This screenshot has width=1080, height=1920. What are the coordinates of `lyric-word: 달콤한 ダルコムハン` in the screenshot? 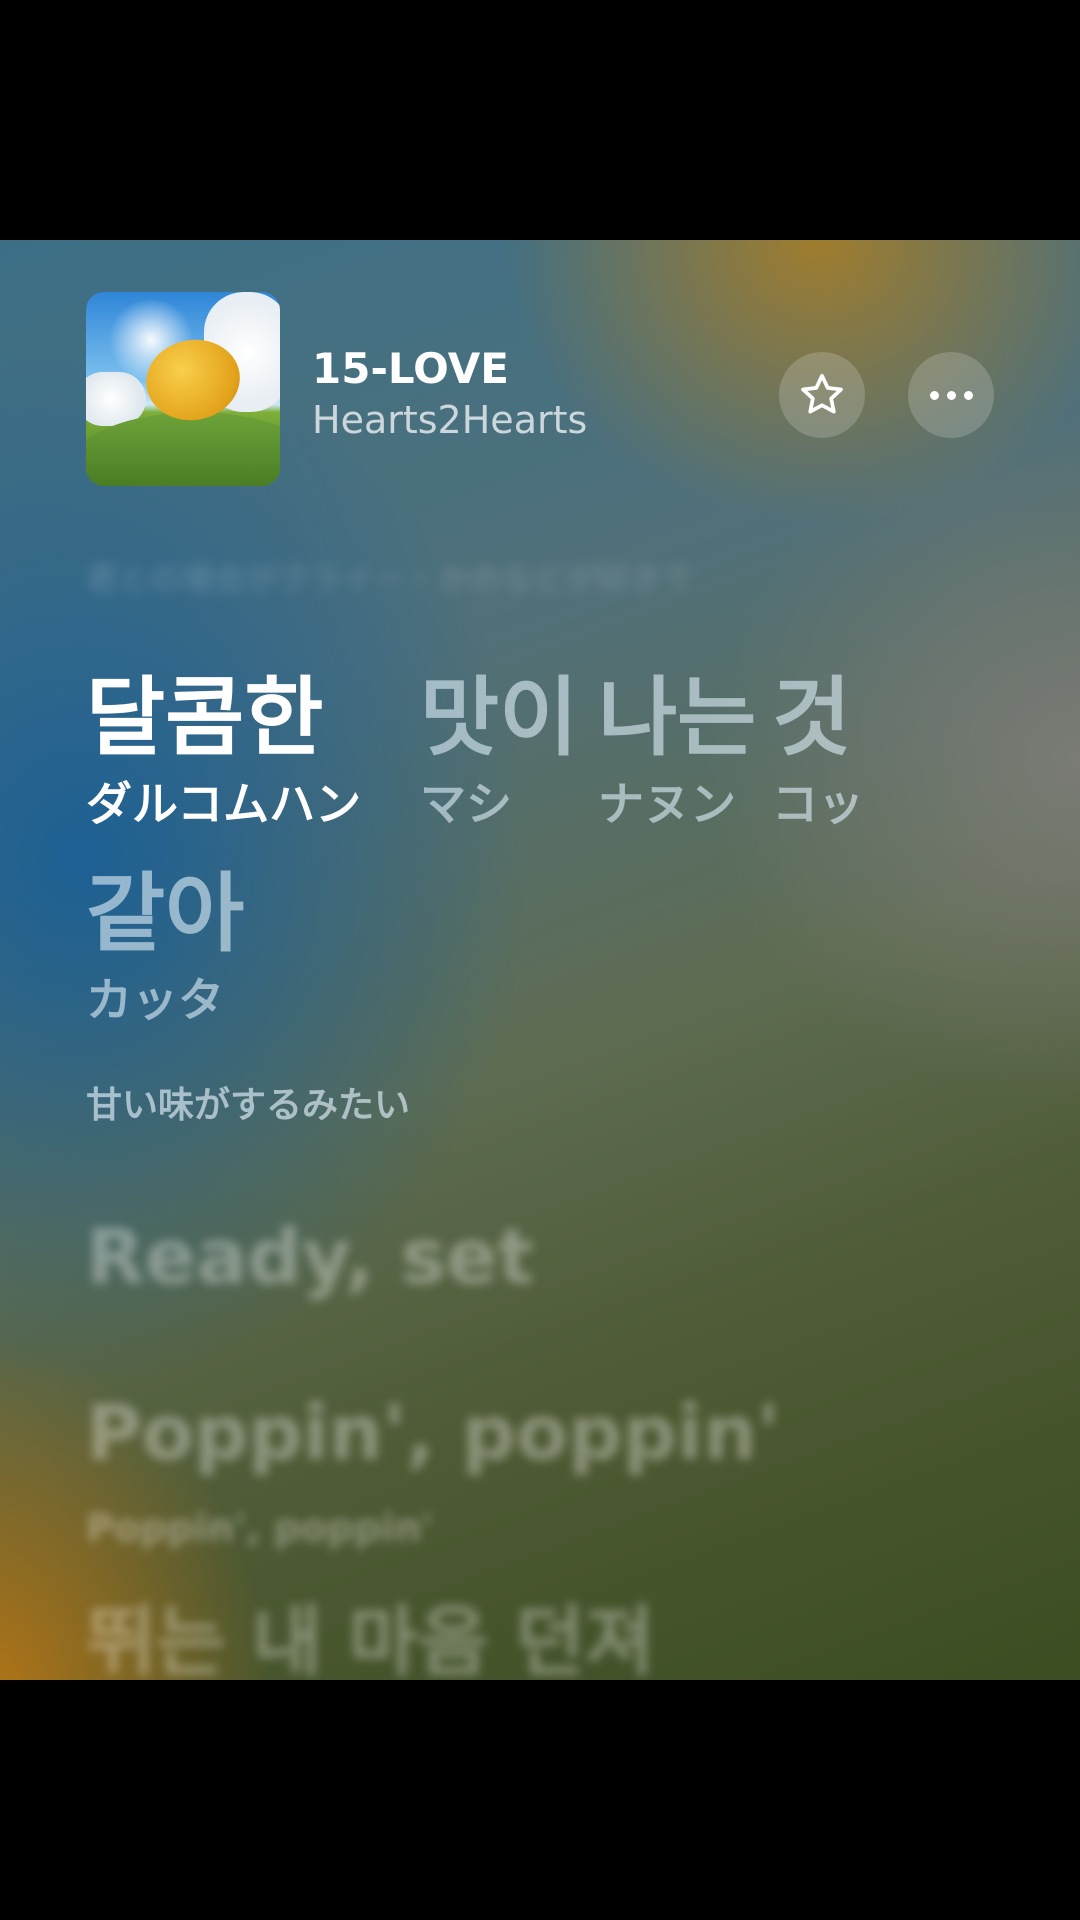 It's located at (223, 750).